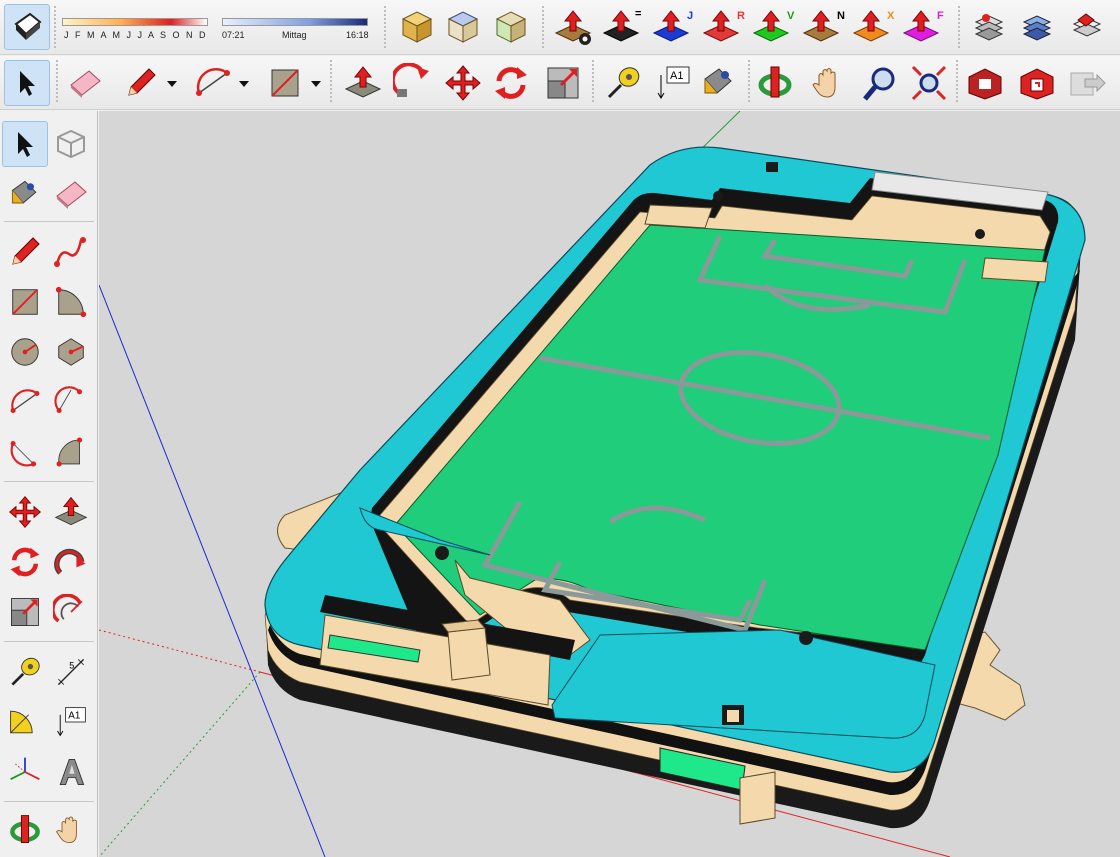 This screenshot has width=1120, height=857. I want to click on text-tool-icon: A1, so click(71, 722).